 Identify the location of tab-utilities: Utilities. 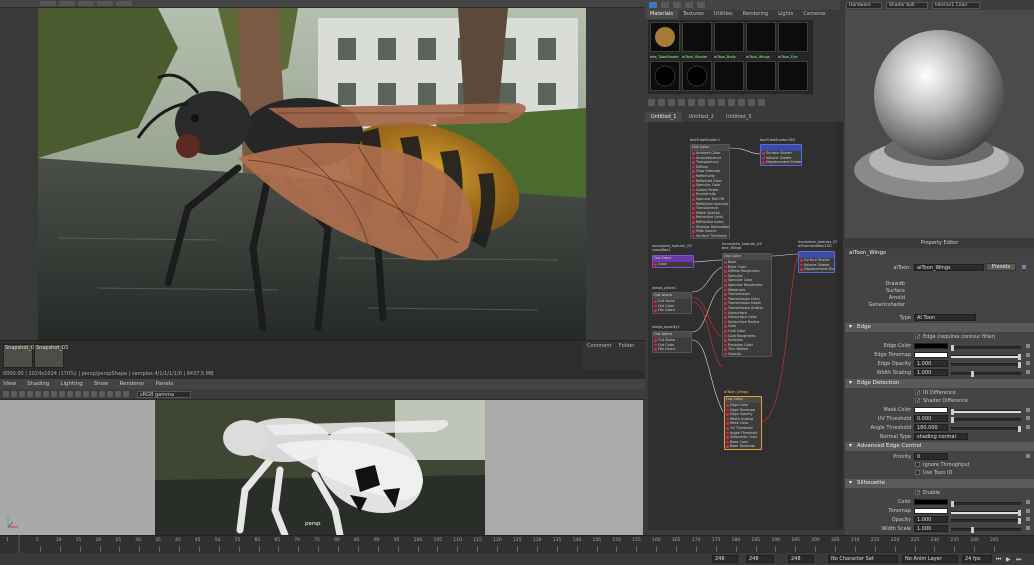
(723, 14).